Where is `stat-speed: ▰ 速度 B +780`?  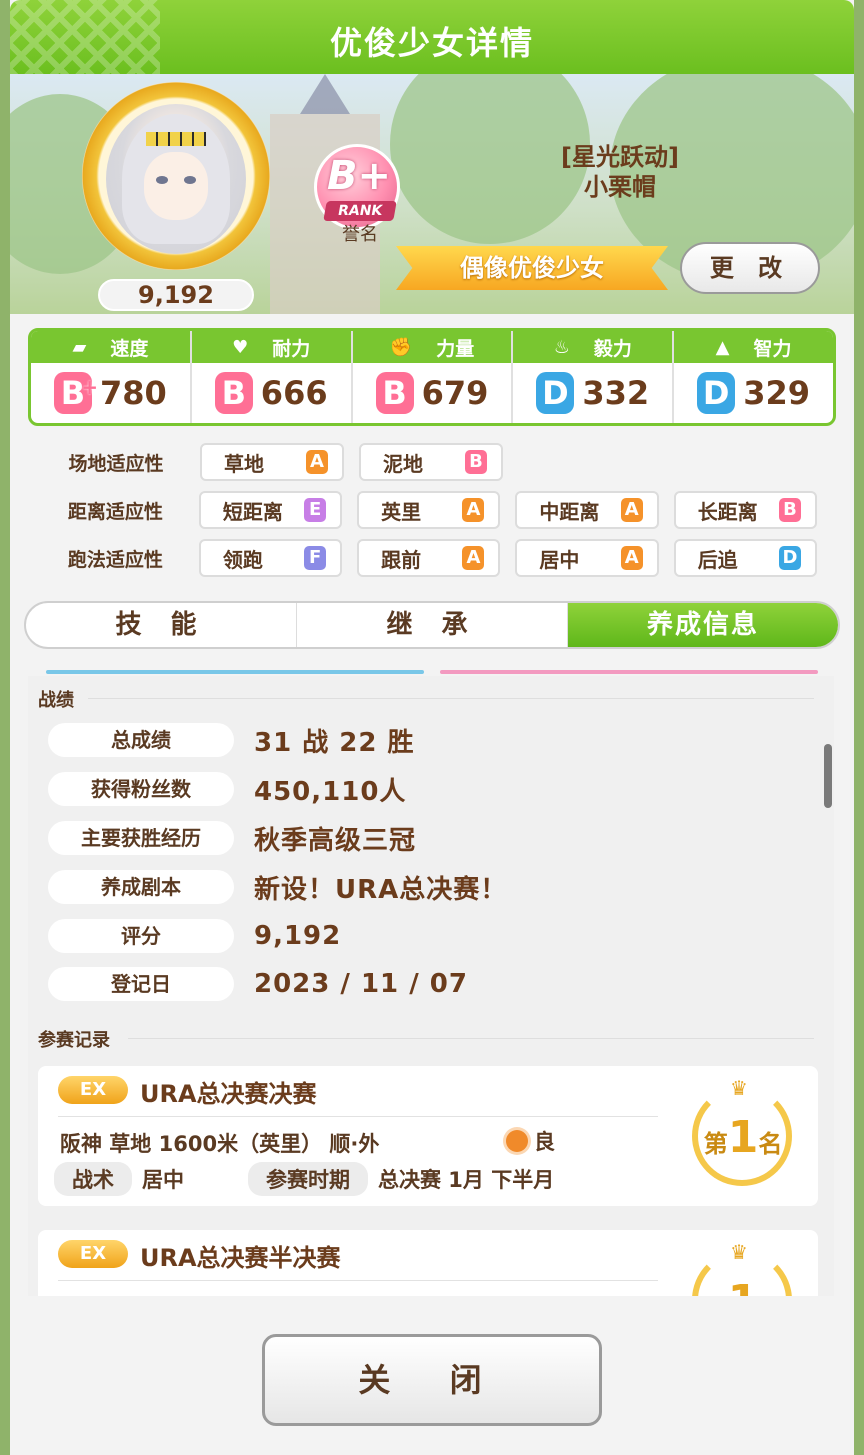 stat-speed: ▰ 速度 B +780 is located at coordinates (111, 377).